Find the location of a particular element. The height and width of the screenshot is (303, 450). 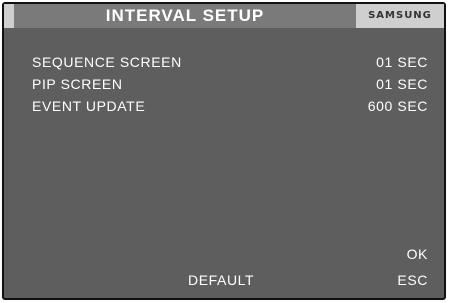

title-bar: INTERVAL SETUP SAMSUNG is located at coordinates (224, 16).